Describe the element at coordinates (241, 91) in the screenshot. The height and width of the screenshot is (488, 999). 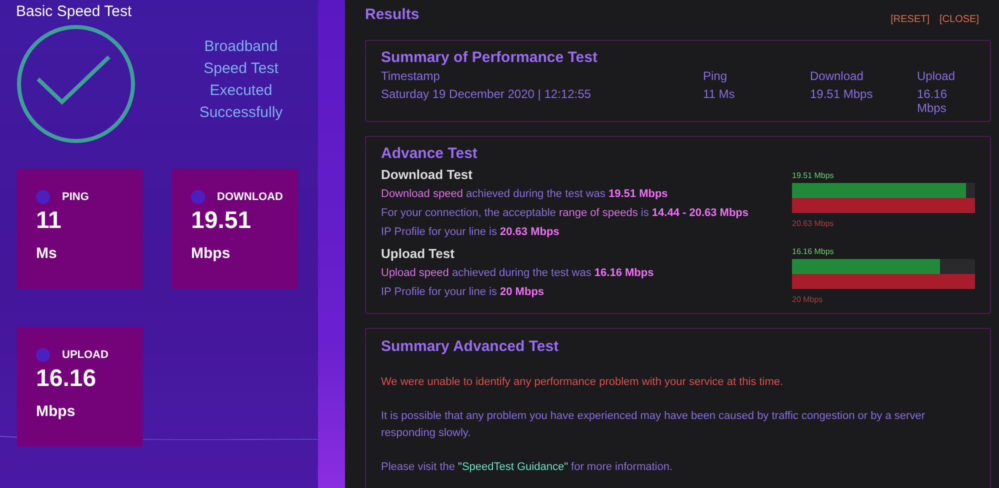
I see `status-text: Executed` at that location.